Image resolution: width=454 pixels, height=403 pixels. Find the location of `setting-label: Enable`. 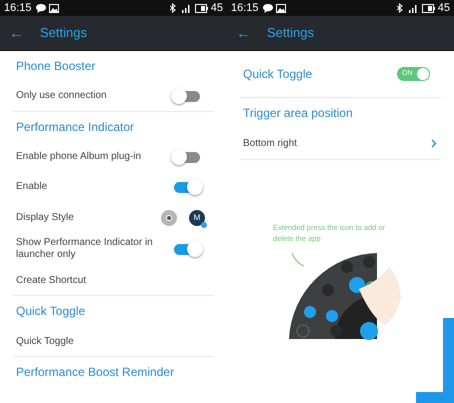

setting-label: Enable is located at coordinates (32, 187).